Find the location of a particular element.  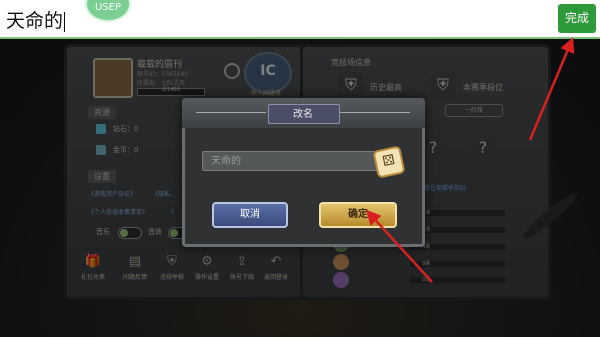

ime-done-button: 完成 is located at coordinates (577, 18).